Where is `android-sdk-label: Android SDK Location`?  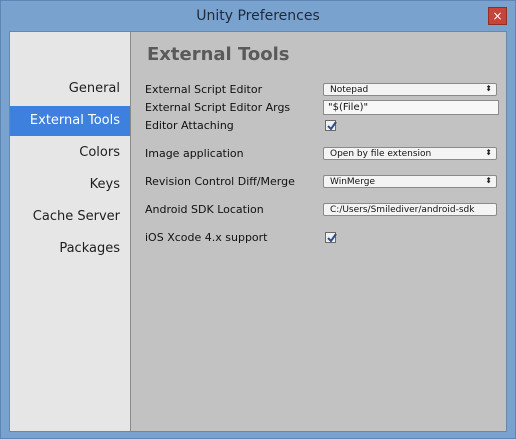 android-sdk-label: Android SDK Location is located at coordinates (204, 209).